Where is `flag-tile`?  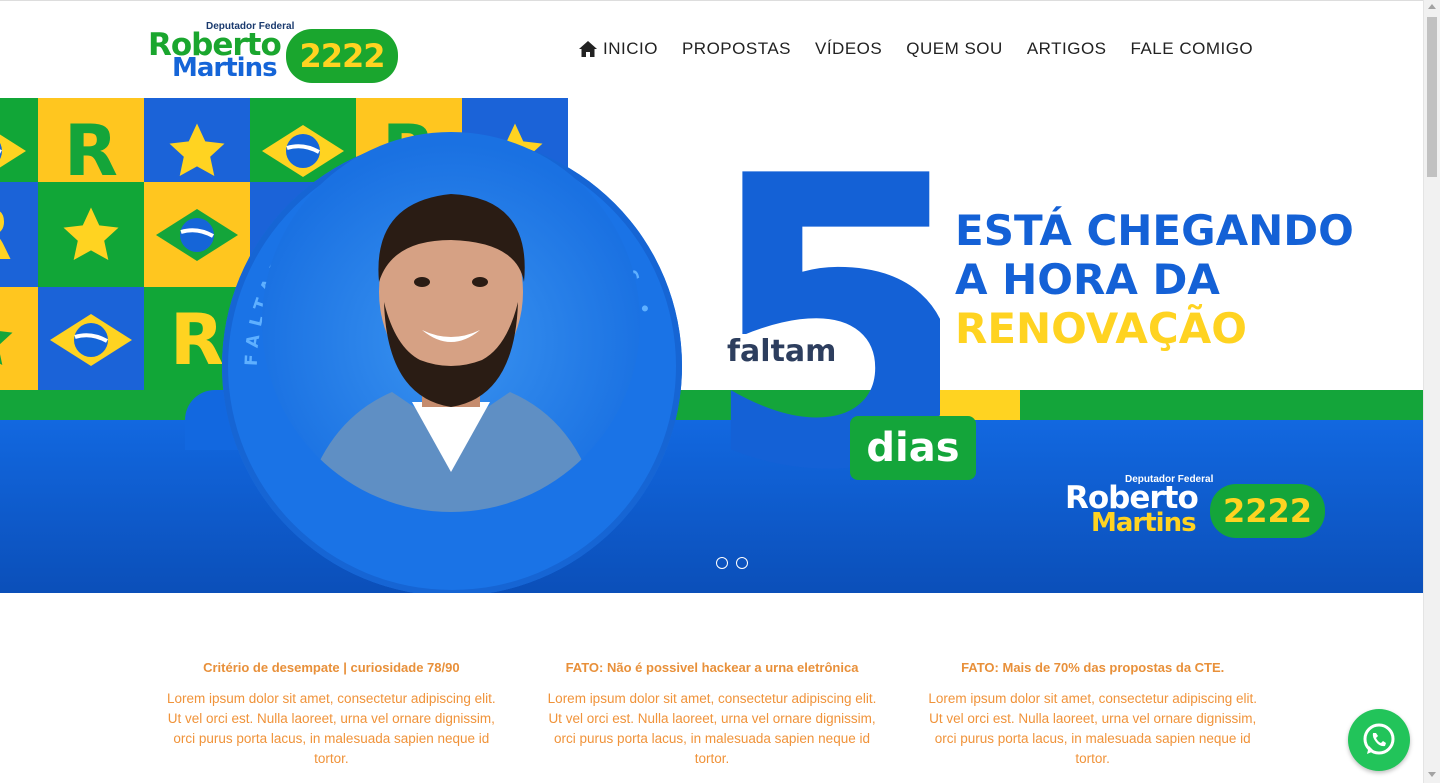 flag-tile is located at coordinates (91, 339).